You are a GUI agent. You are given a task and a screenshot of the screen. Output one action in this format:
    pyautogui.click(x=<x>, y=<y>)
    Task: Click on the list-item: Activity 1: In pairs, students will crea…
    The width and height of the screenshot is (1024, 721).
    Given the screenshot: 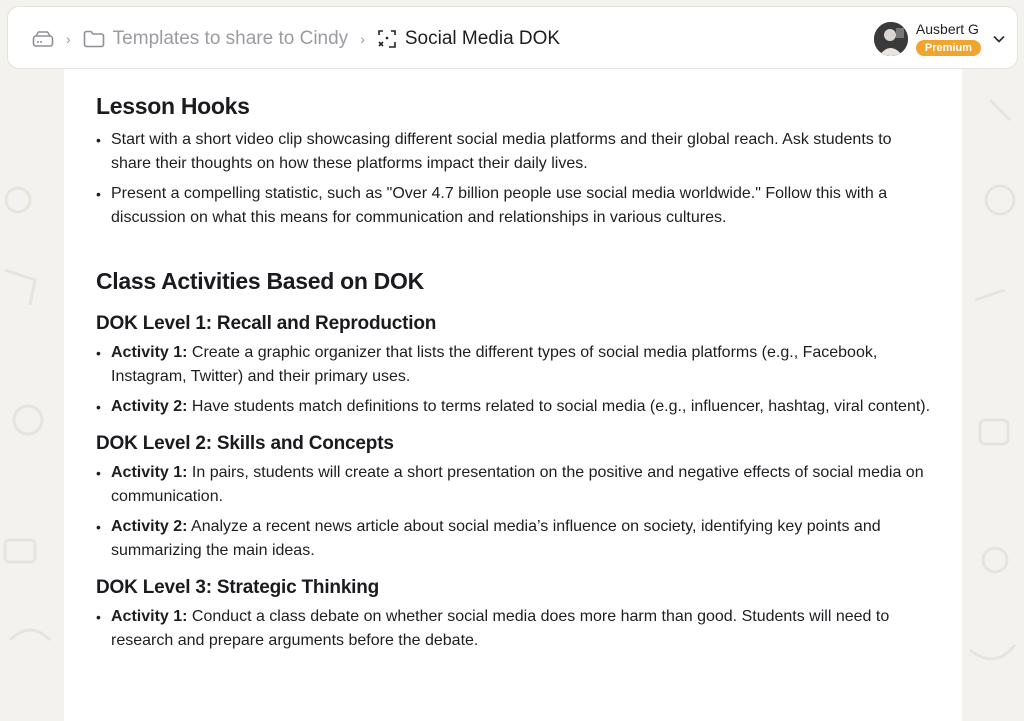 What is the action you would take?
    pyautogui.click(x=516, y=485)
    